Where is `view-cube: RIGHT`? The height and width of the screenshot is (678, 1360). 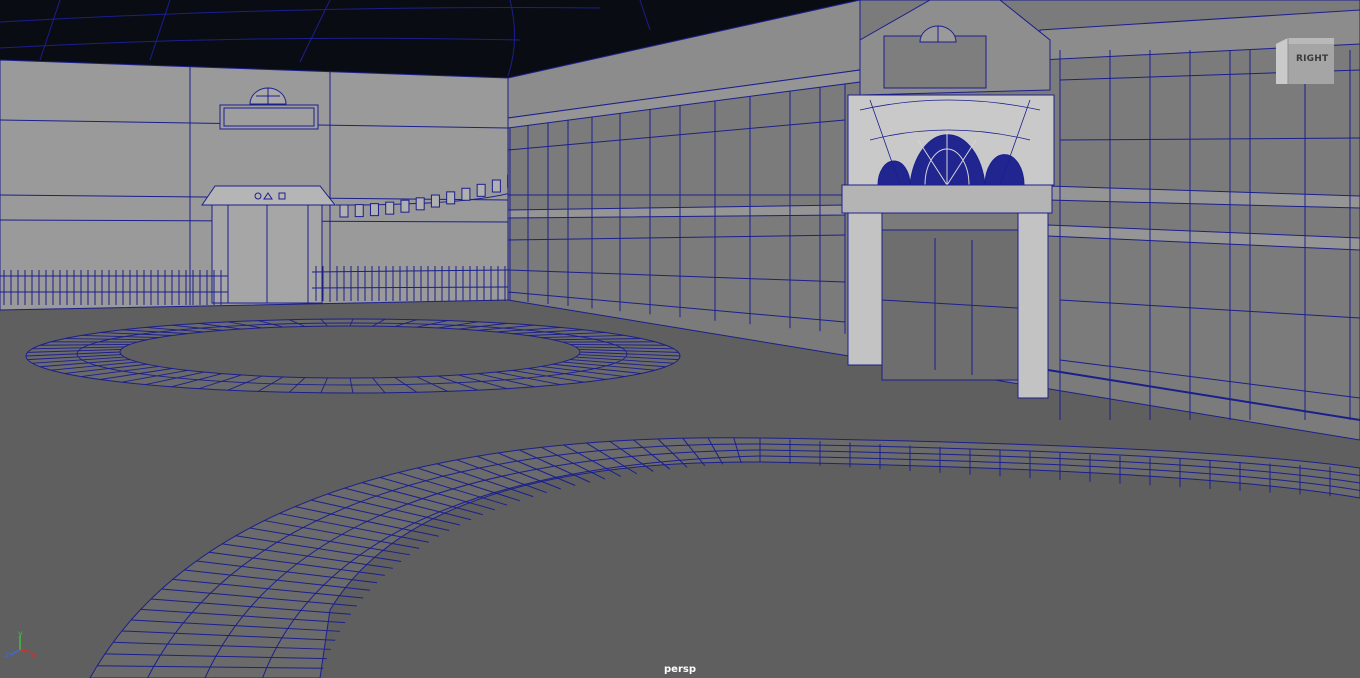
view-cube: RIGHT is located at coordinates (1304, 61).